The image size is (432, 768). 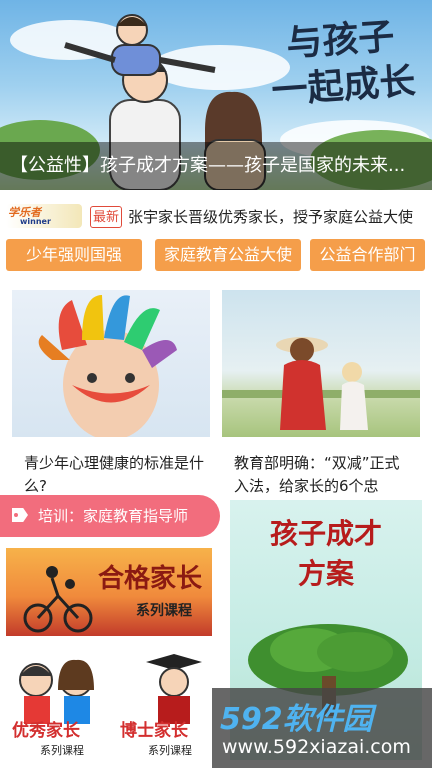 I want to click on article-2-image, so click(x=321, y=363).